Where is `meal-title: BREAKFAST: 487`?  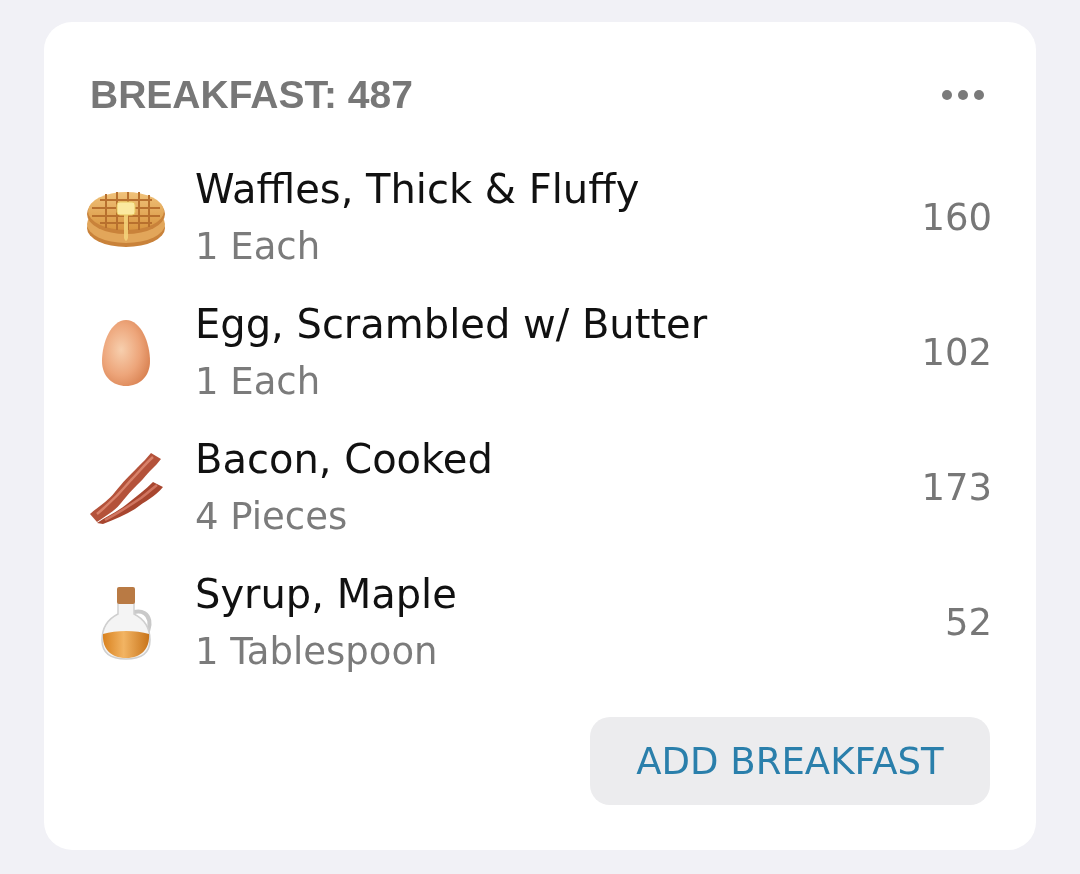 meal-title: BREAKFAST: 487 is located at coordinates (251, 95).